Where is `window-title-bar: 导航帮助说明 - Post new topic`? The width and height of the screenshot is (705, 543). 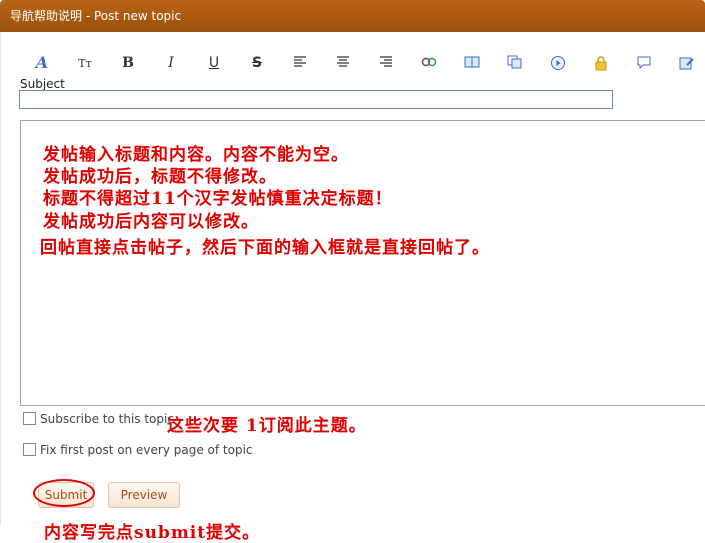 window-title-bar: 导航帮助说明 - Post new topic is located at coordinates (352, 16).